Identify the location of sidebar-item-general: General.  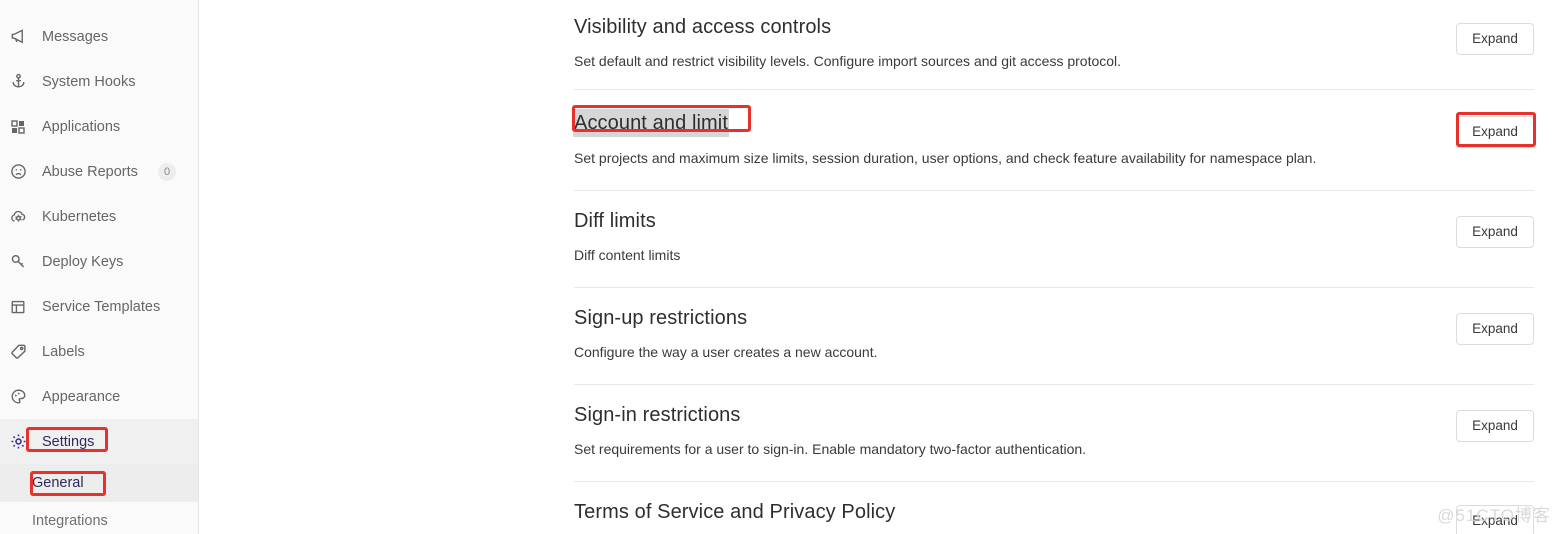
(99, 483).